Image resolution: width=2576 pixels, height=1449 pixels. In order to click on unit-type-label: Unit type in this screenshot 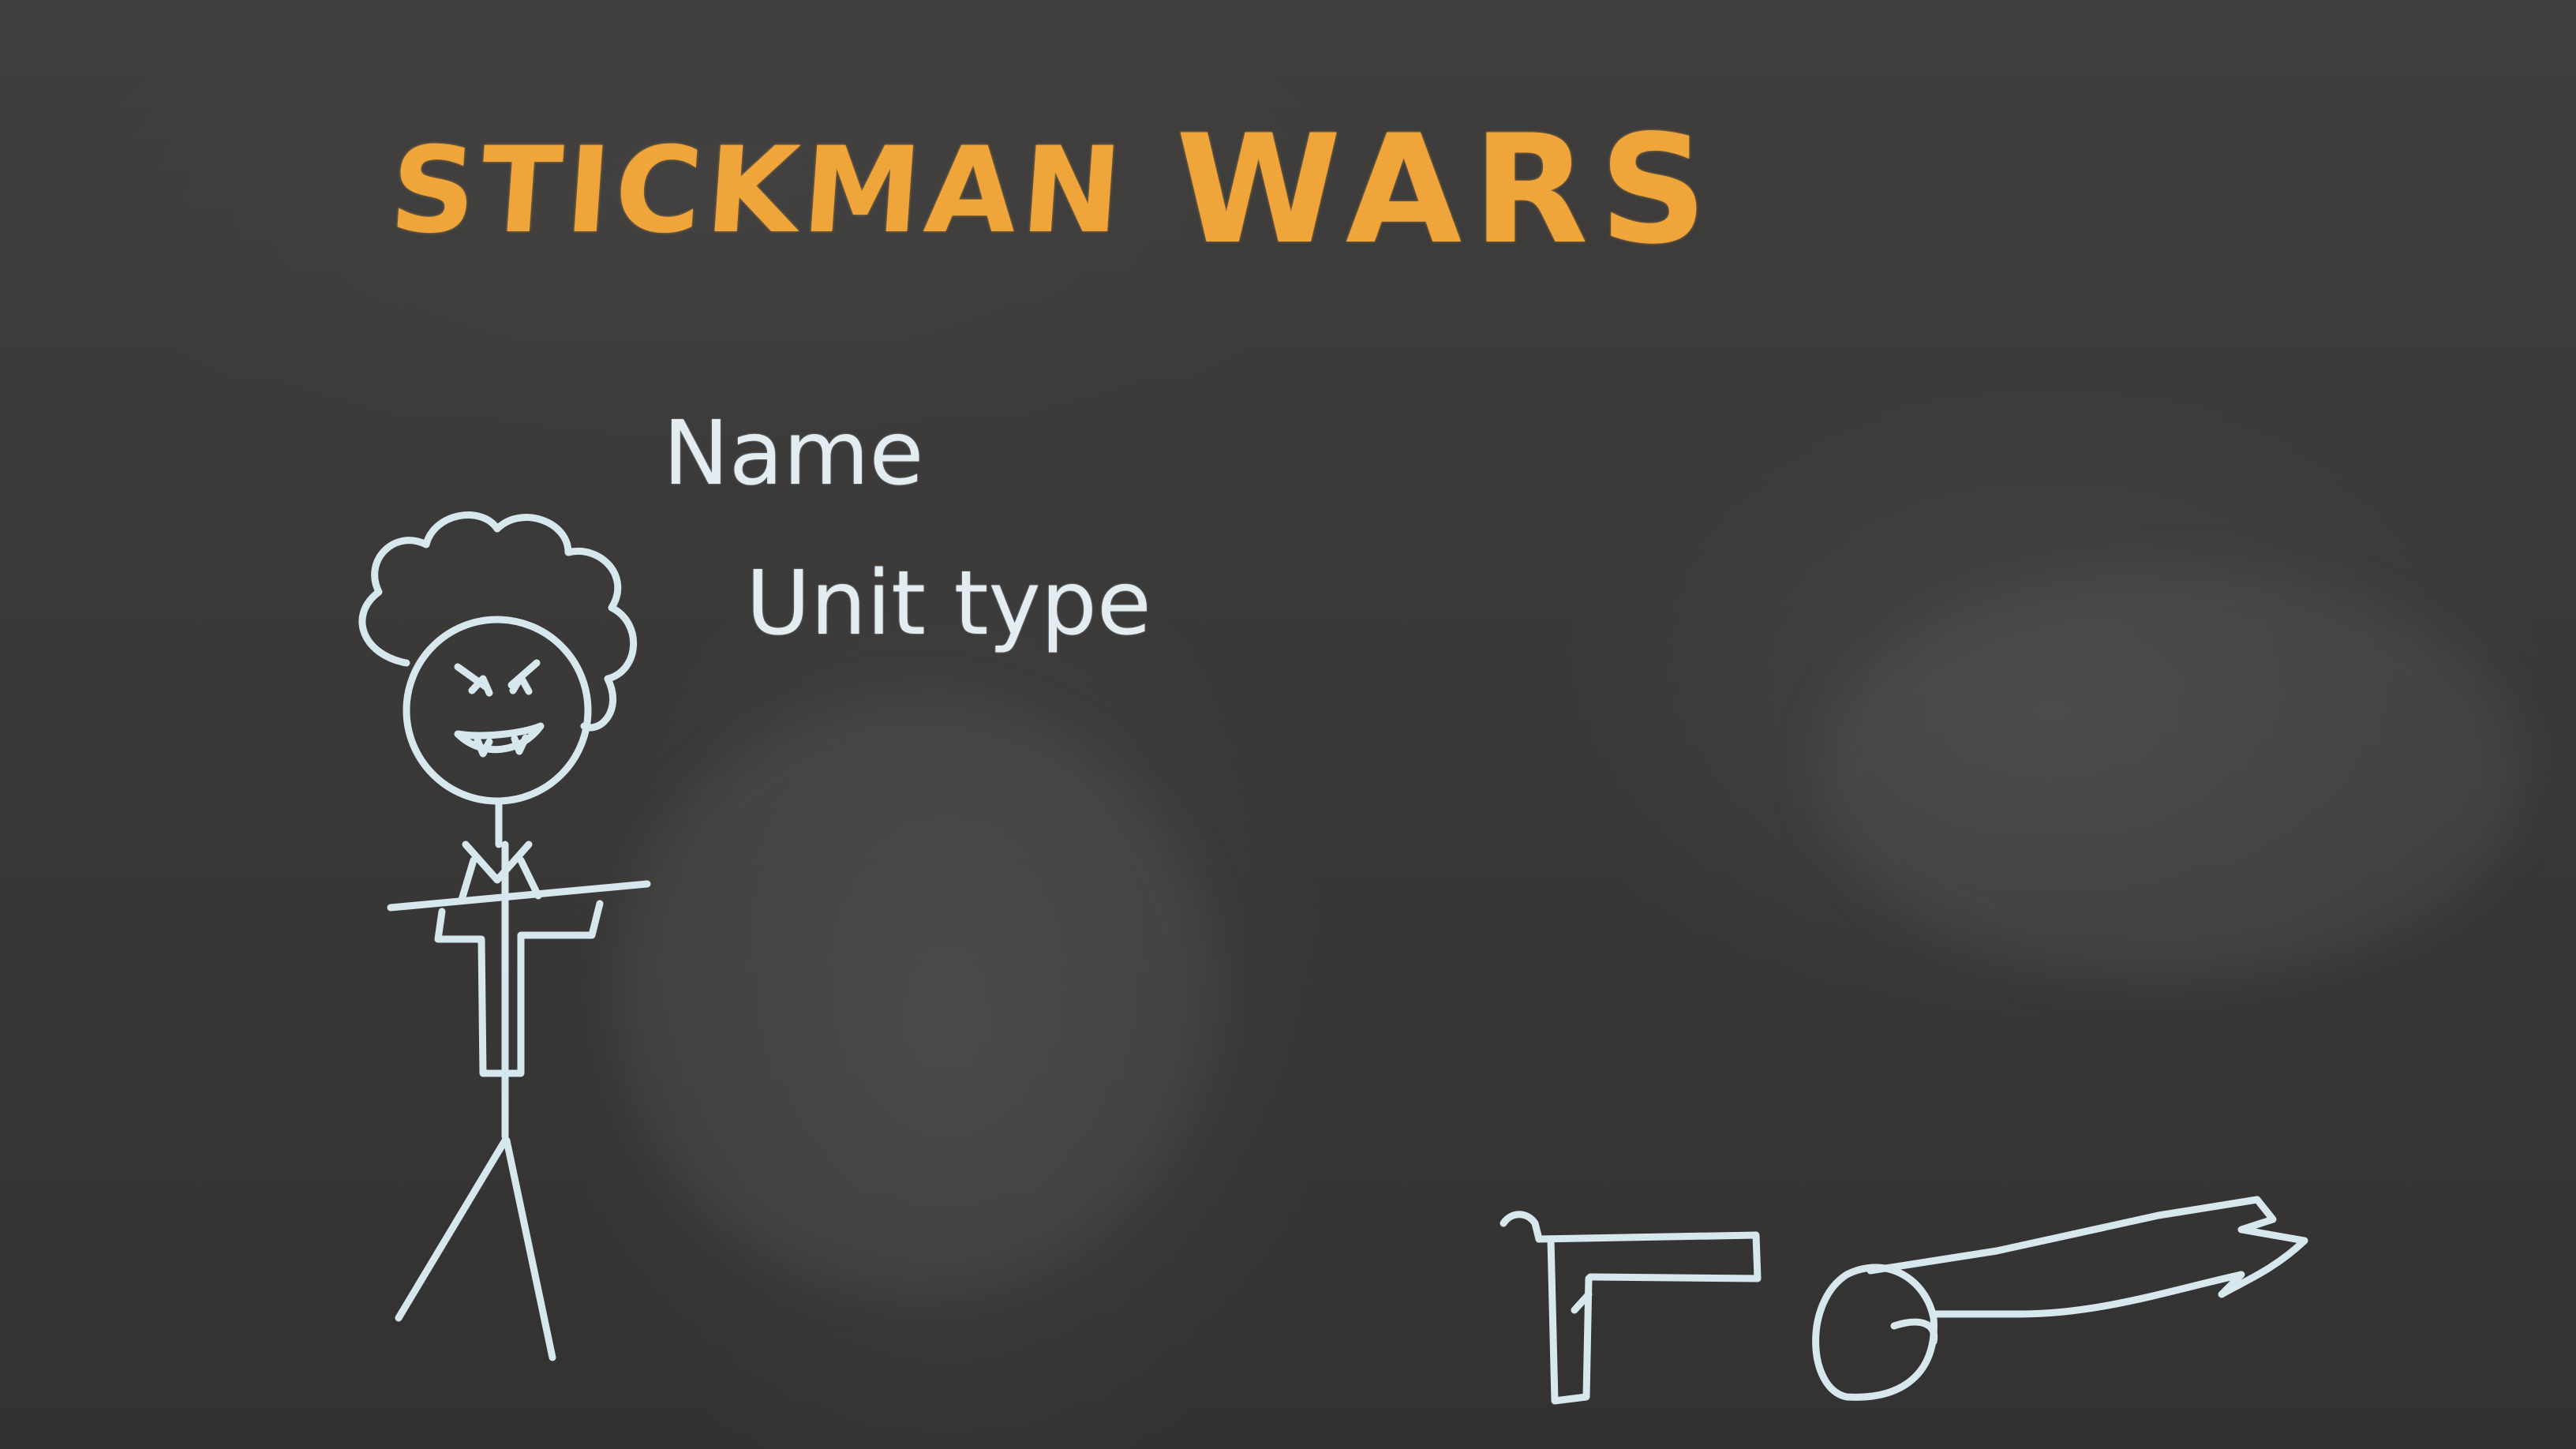, I will do `click(948, 603)`.